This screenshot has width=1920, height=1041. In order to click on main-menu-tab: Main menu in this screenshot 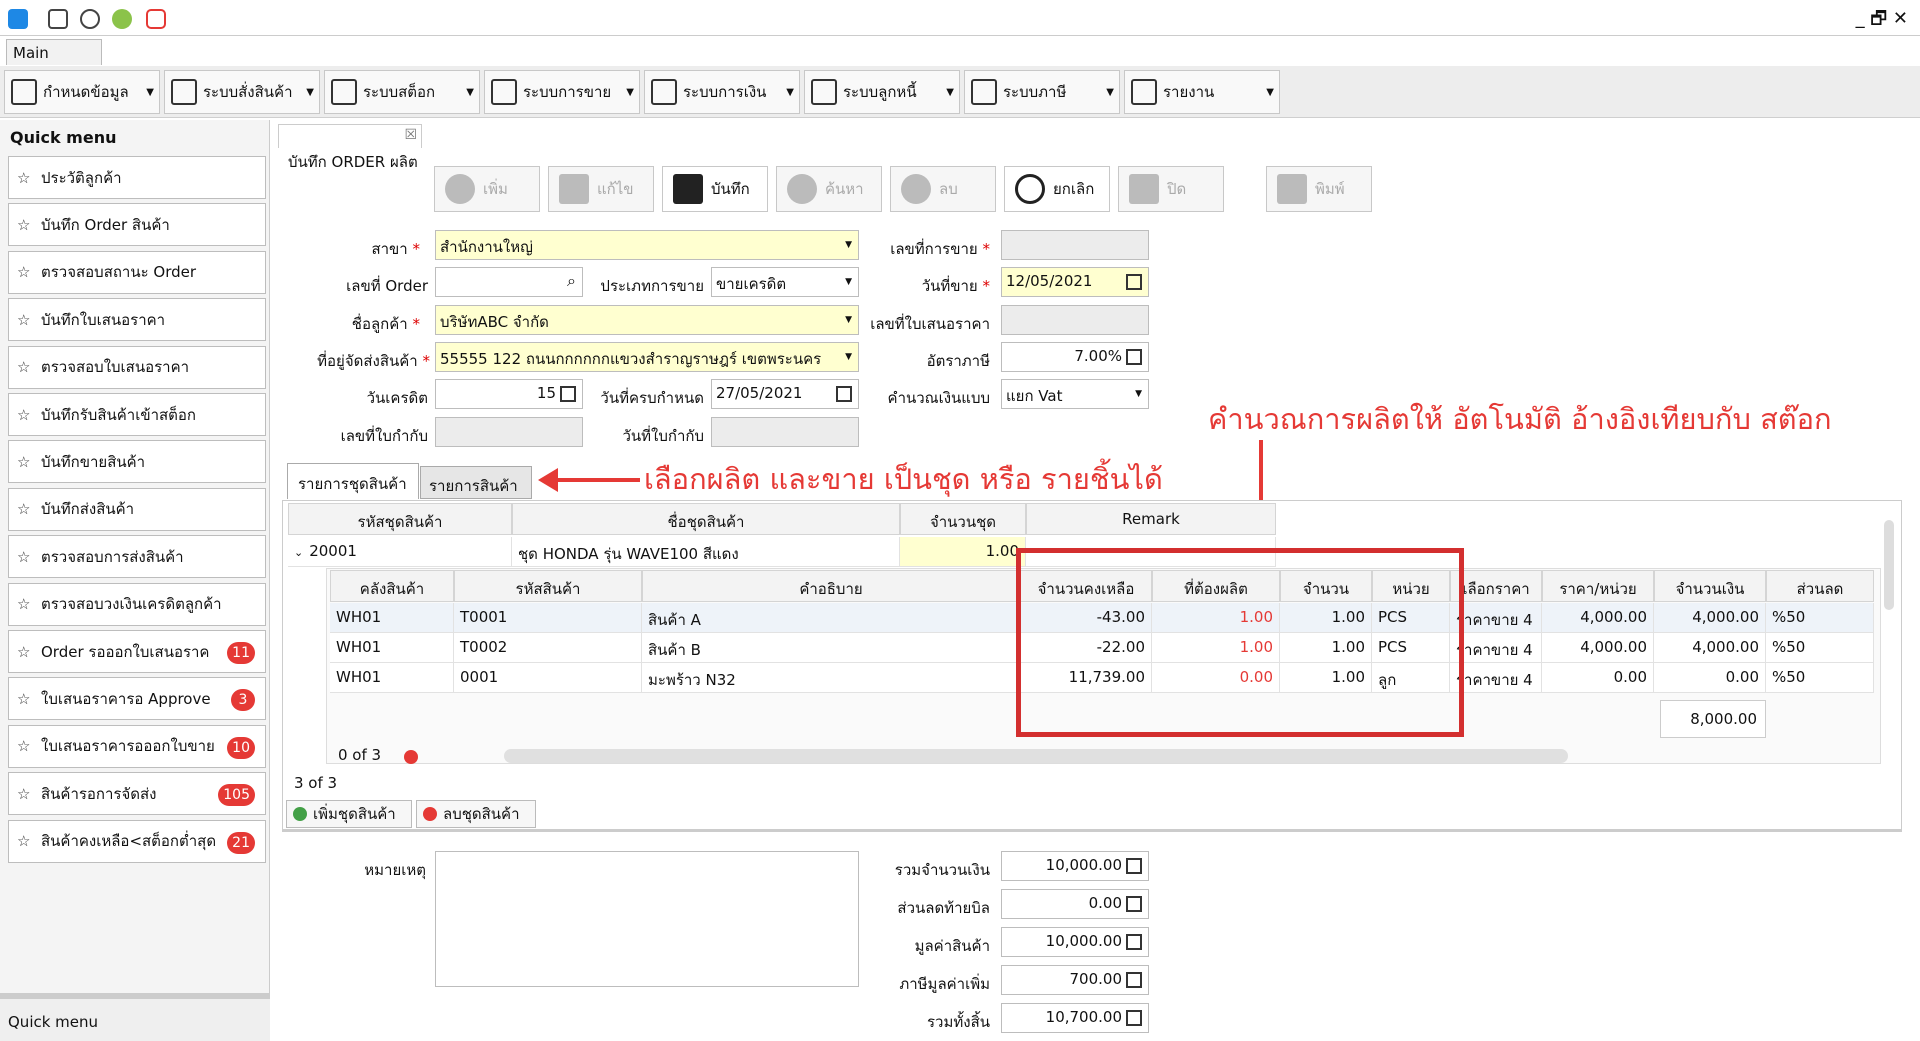, I will do `click(54, 59)`.